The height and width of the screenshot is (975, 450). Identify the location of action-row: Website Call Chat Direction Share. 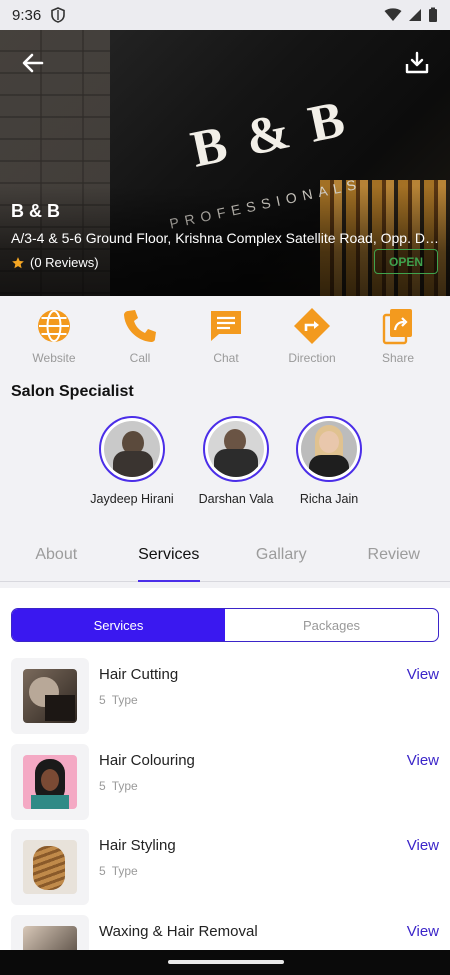
(225, 339).